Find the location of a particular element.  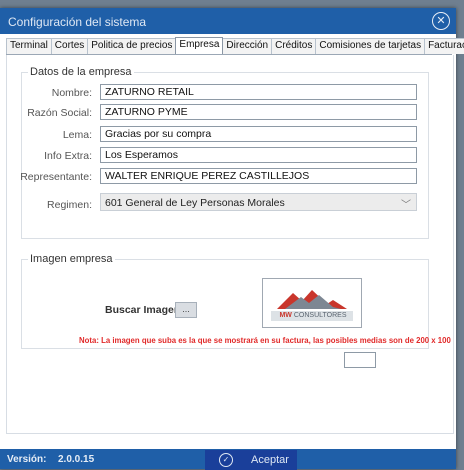

extra-info-field: Los Esperamos is located at coordinates (258, 155).